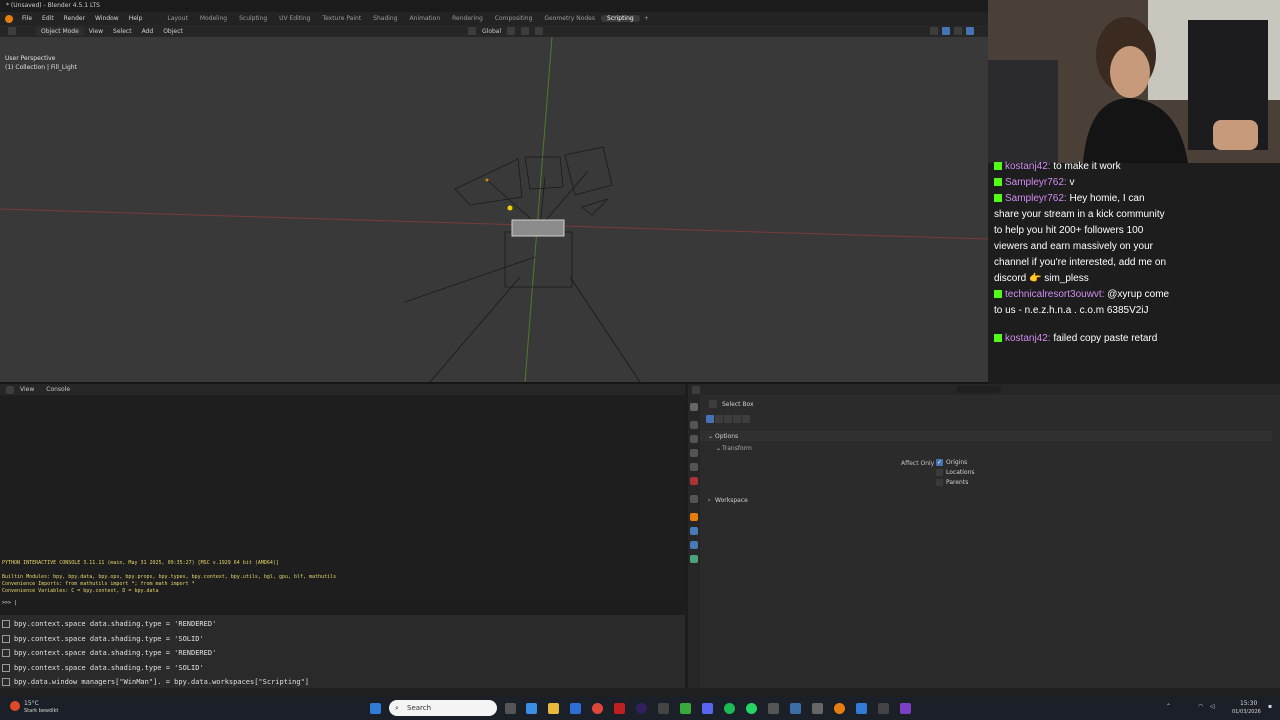 The height and width of the screenshot is (720, 1280). Describe the element at coordinates (694, 425) in the screenshot. I see `render-tab-icon` at that location.